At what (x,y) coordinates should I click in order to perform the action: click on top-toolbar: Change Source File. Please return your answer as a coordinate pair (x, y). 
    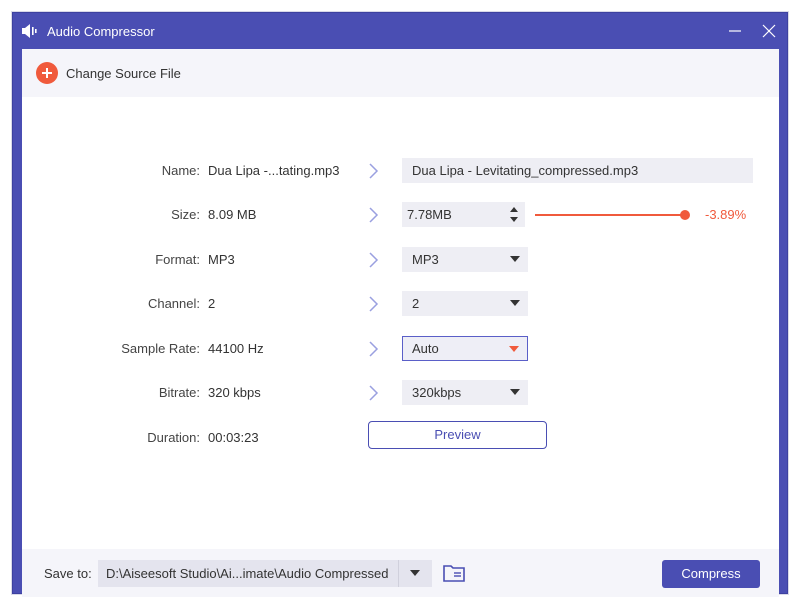
    Looking at the image, I should click on (400, 73).